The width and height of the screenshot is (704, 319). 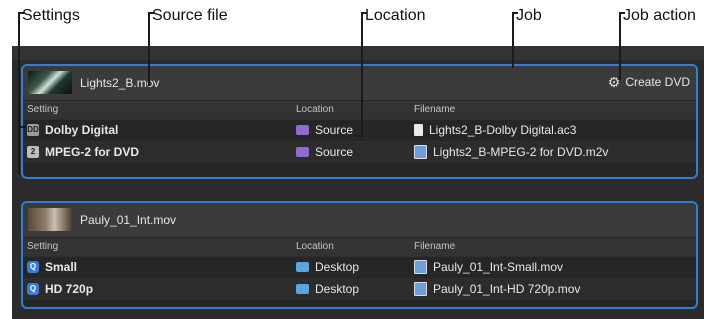 I want to click on callout-tick-location-end, so click(x=359, y=136).